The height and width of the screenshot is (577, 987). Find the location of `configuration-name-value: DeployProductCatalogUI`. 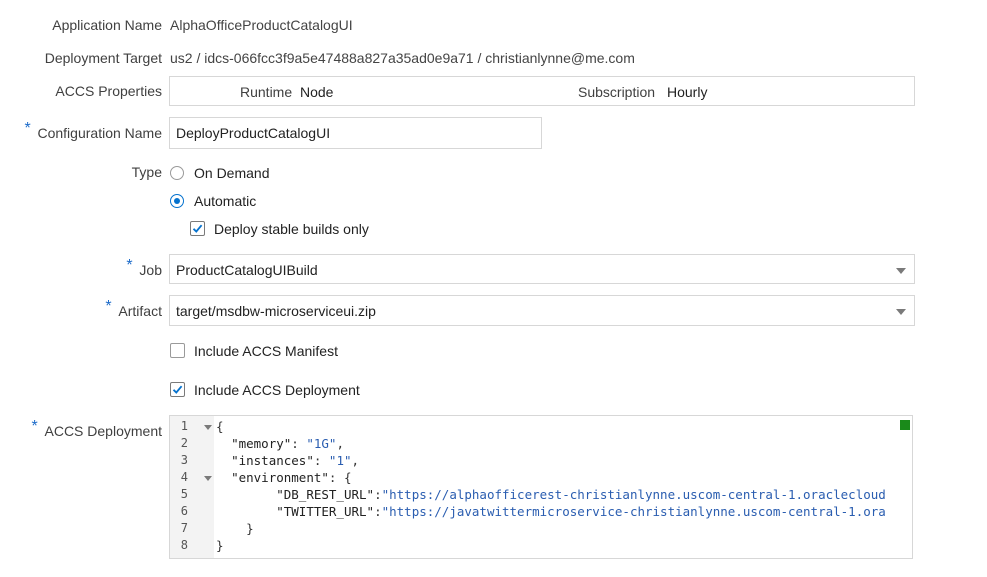

configuration-name-value: DeployProductCatalogUI is located at coordinates (253, 133).